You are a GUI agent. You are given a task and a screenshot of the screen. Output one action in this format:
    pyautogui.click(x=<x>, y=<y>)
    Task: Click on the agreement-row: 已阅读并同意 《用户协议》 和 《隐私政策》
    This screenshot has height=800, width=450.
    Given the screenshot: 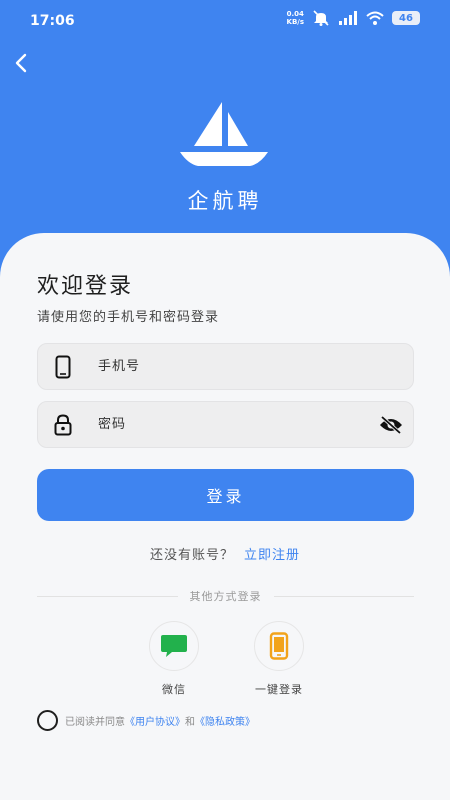 What is the action you would take?
    pyautogui.click(x=146, y=720)
    